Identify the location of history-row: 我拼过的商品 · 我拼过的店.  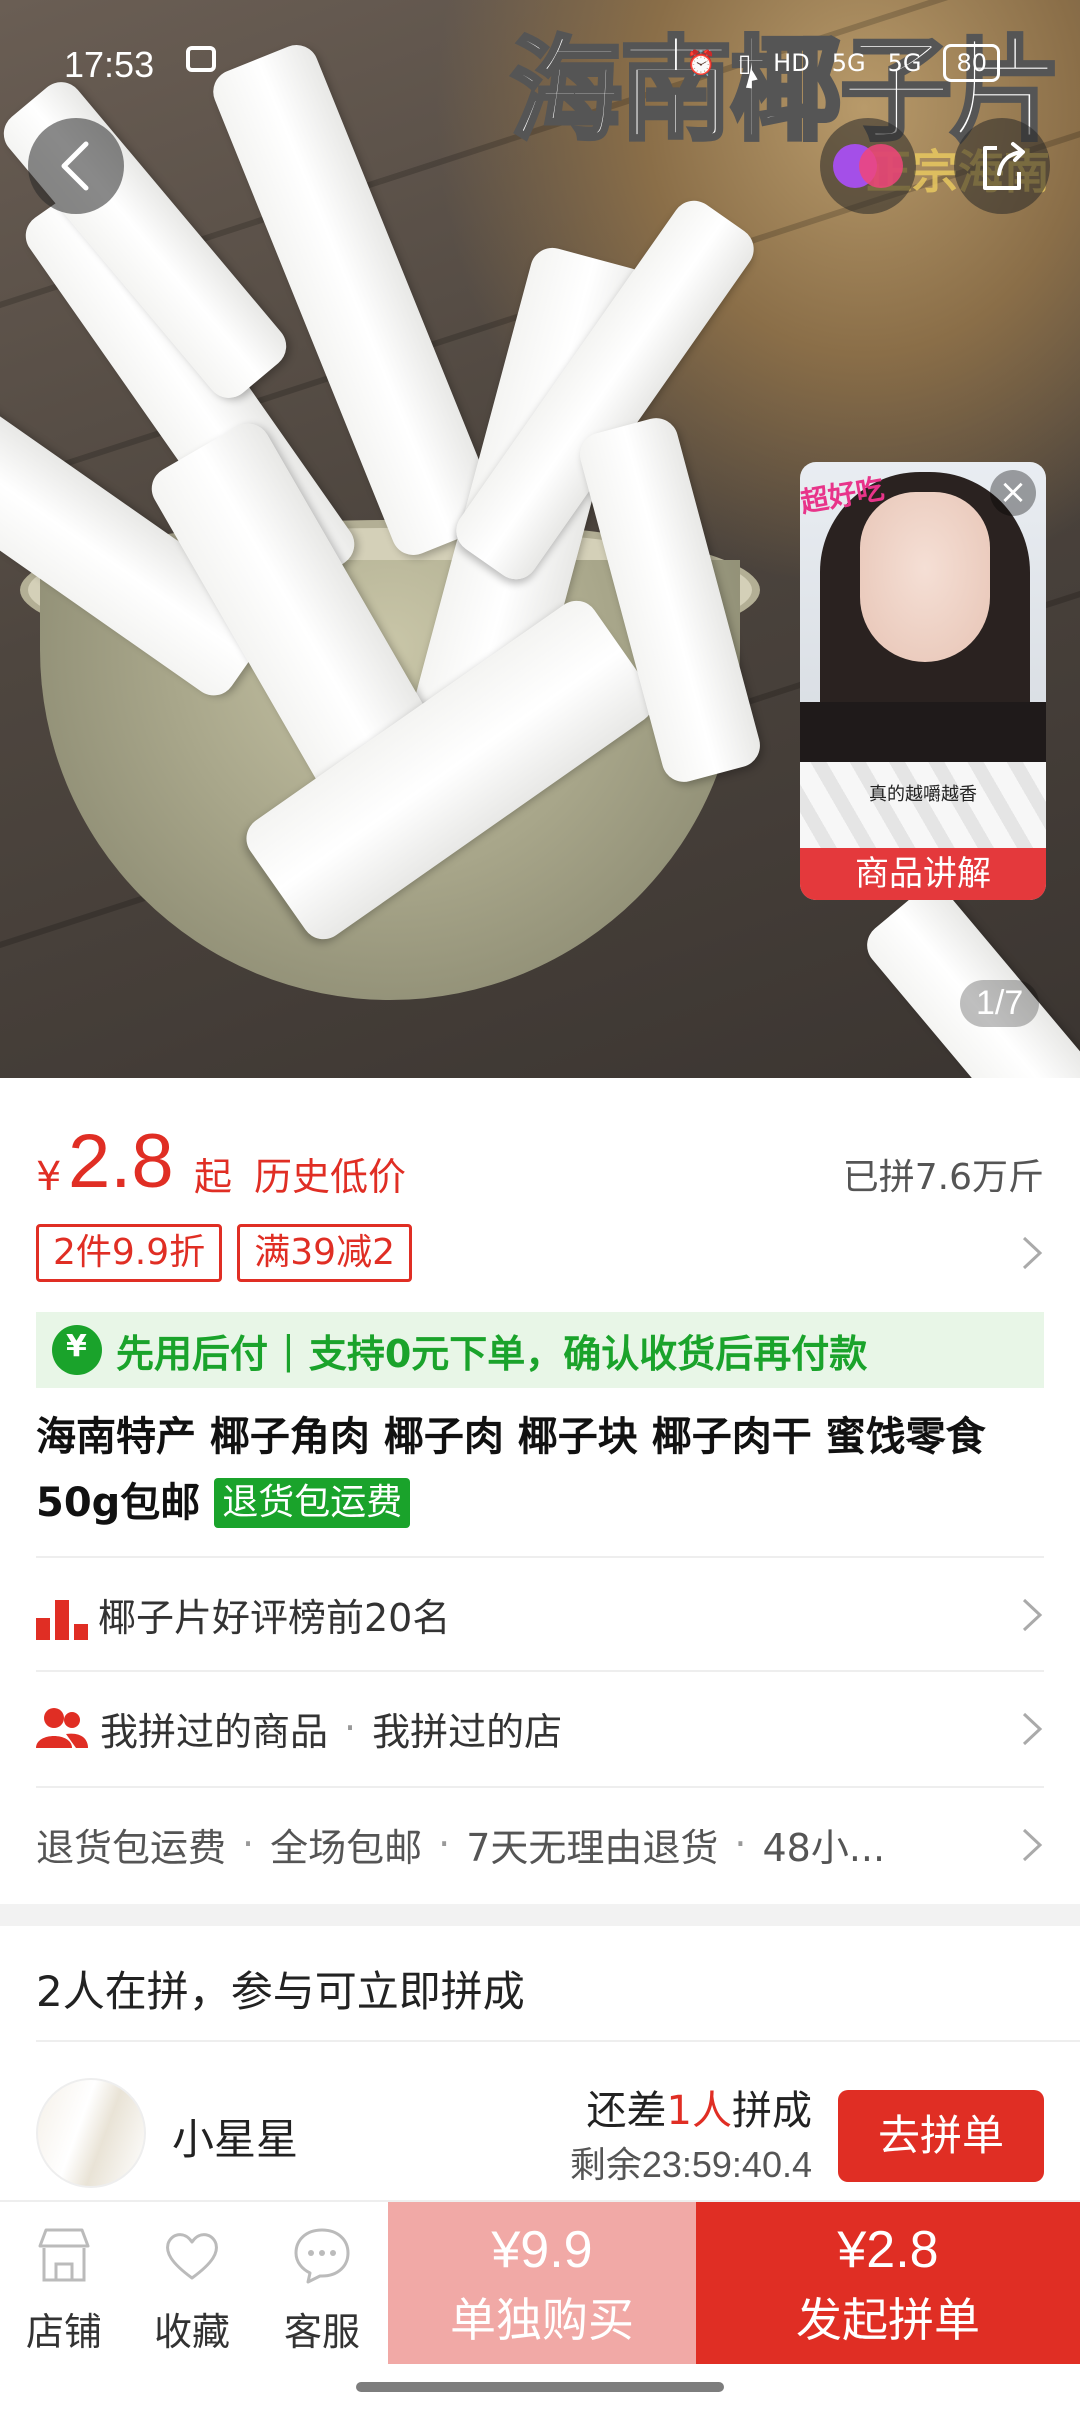
(540, 1727).